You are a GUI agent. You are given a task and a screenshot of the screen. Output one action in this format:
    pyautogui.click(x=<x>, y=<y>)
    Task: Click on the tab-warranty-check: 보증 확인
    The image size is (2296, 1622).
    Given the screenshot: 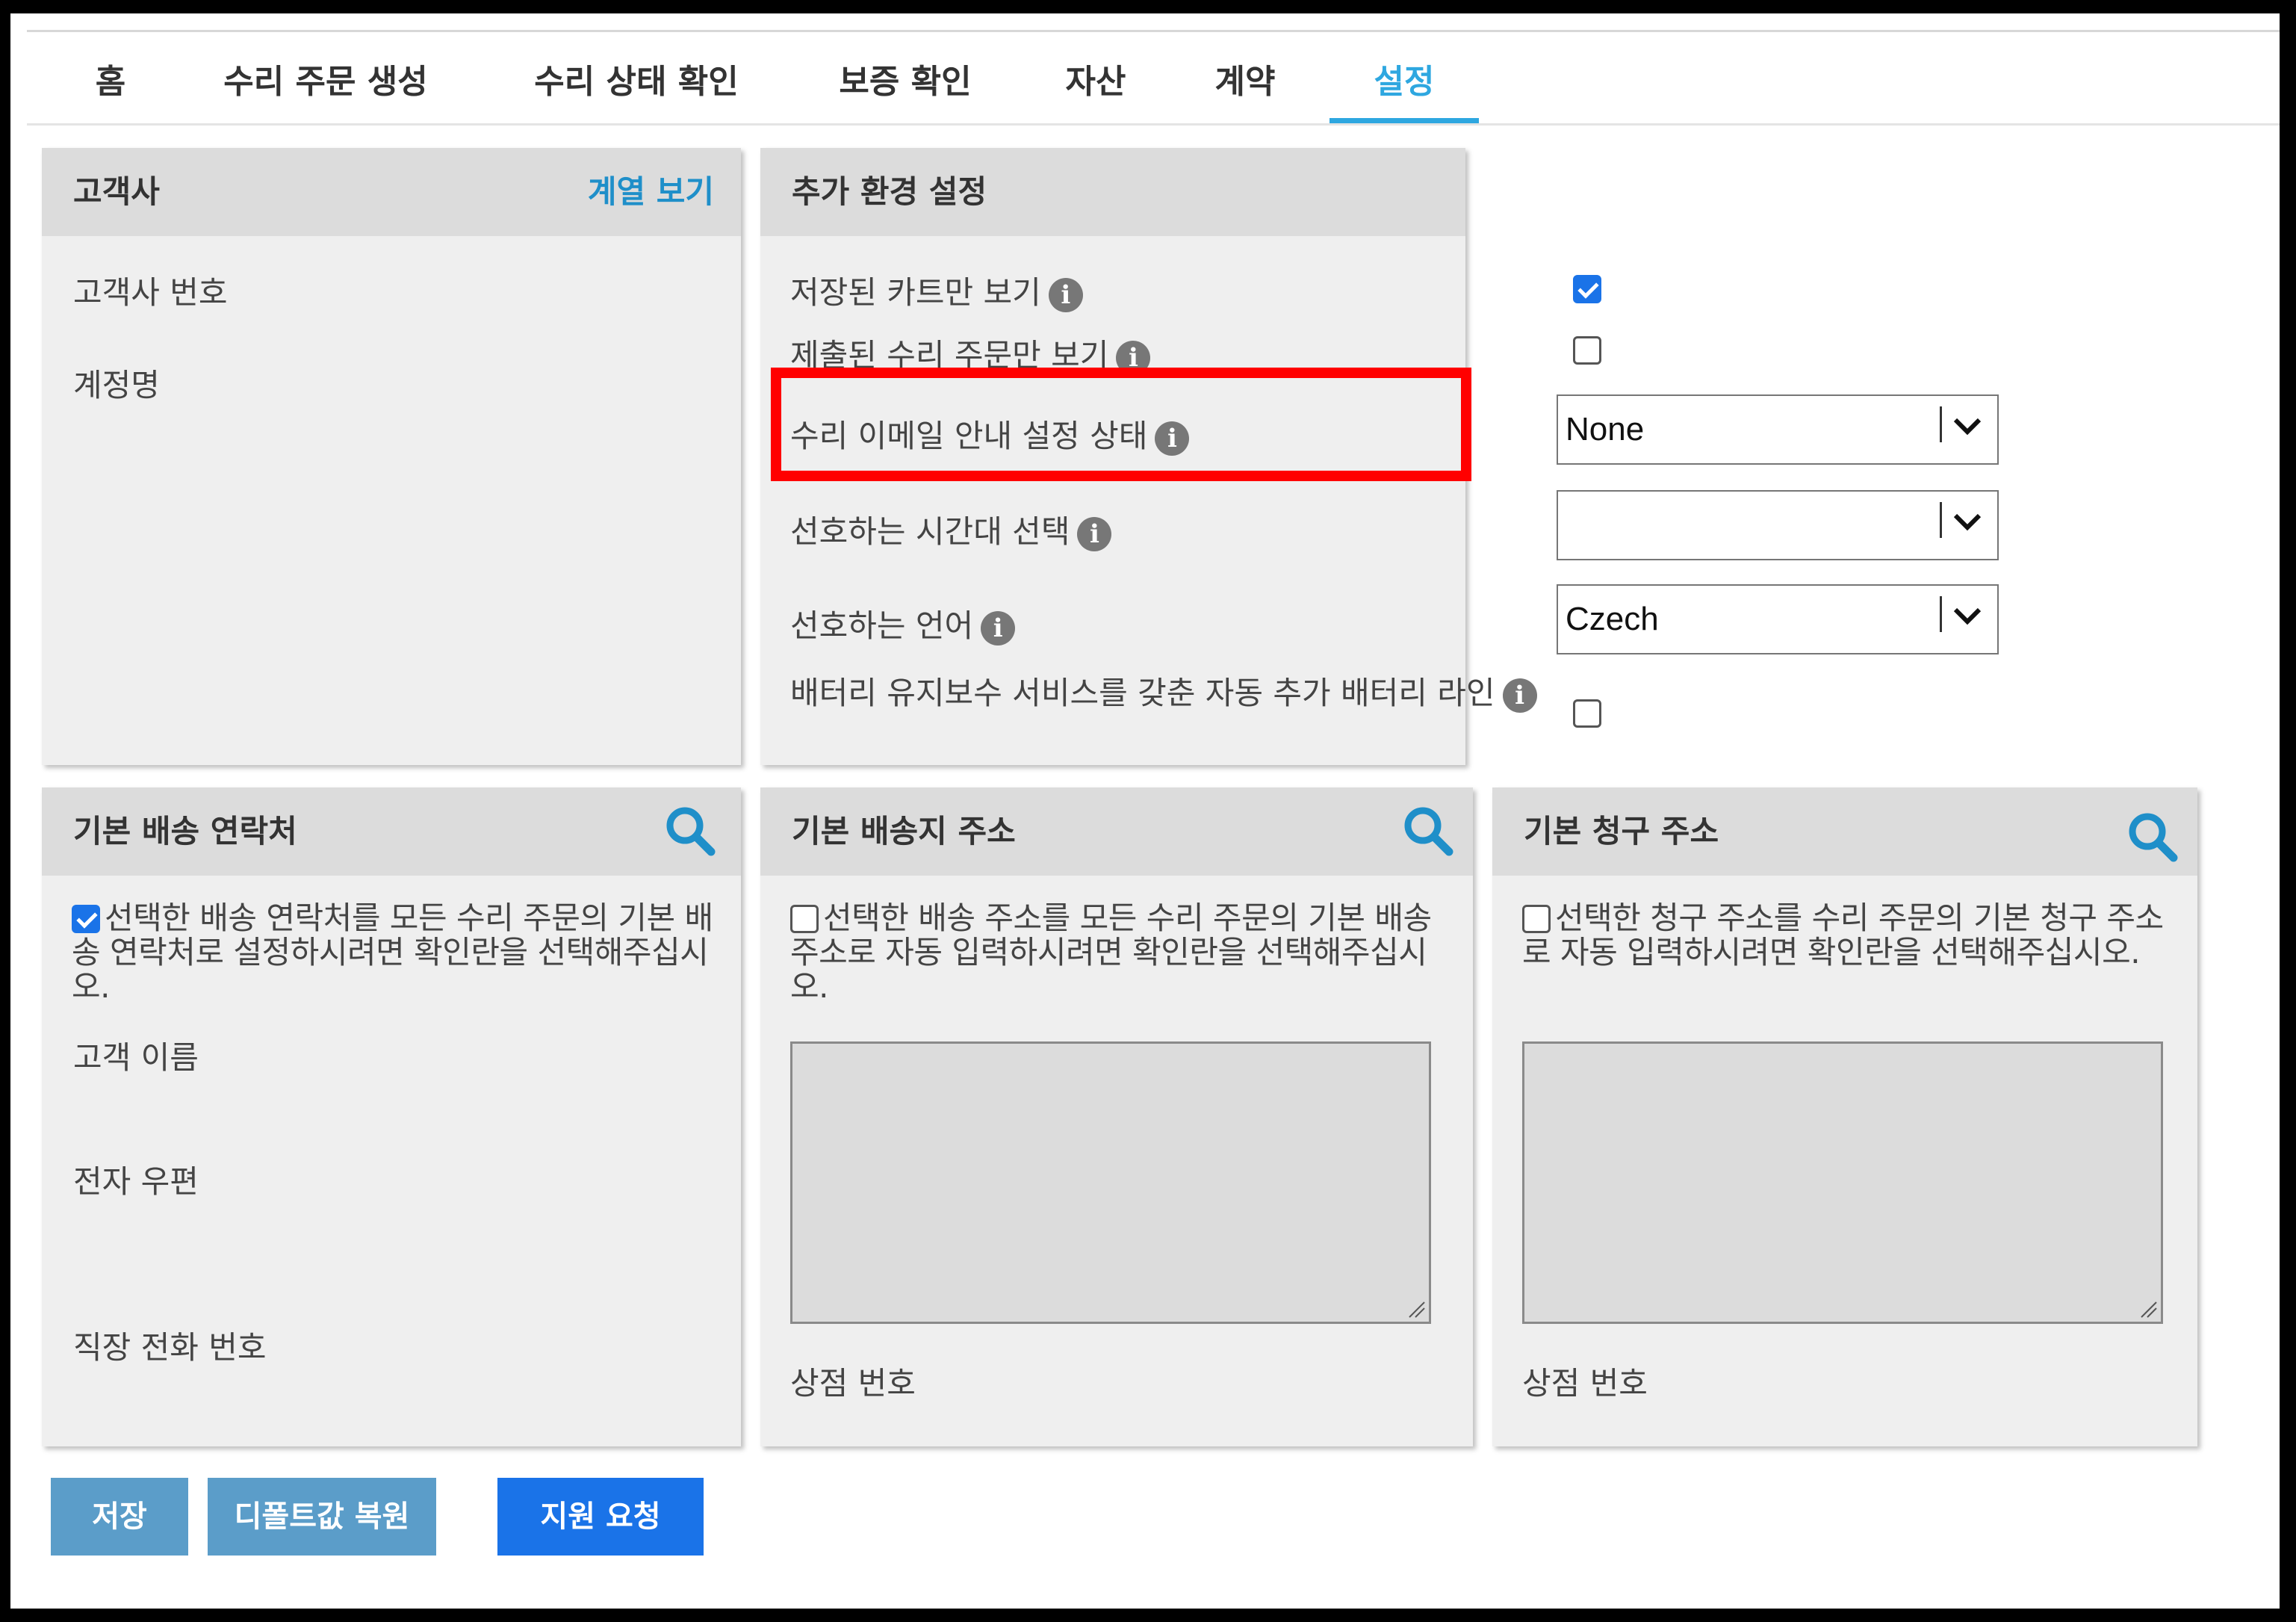 What is the action you would take?
    pyautogui.click(x=905, y=77)
    